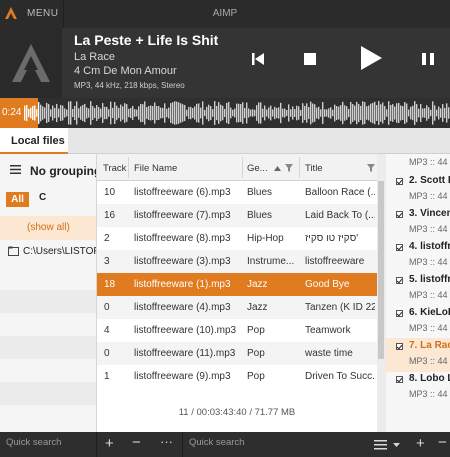 This screenshot has height=457, width=450. Describe the element at coordinates (182, 238) in the screenshot. I see `cell-file: listoffreeware (8).mp3` at that location.